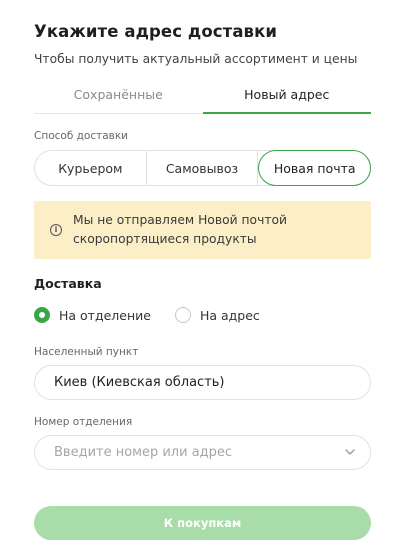 The image size is (400, 555). I want to click on to-shopping-button: К покупкам, so click(202, 523).